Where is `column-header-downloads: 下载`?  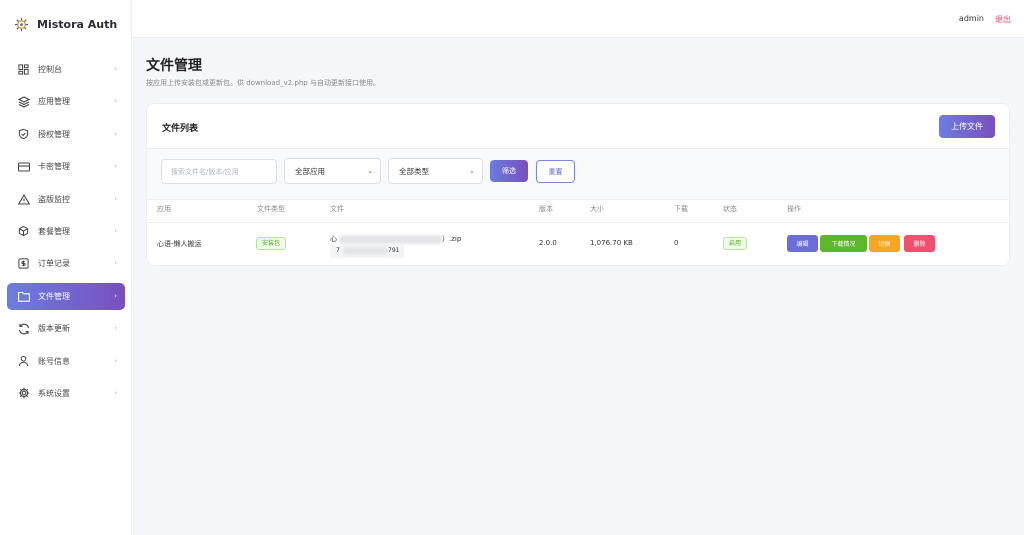
column-header-downloads: 下载 is located at coordinates (681, 209).